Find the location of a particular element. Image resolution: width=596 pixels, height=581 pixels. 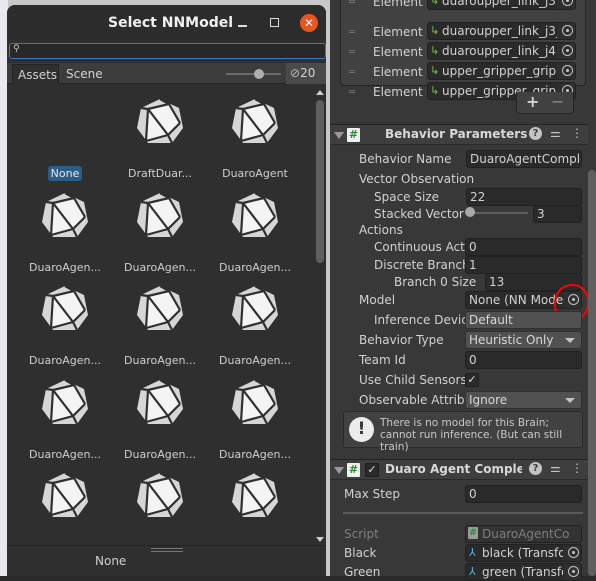

minimize-button is located at coordinates (242, 26).